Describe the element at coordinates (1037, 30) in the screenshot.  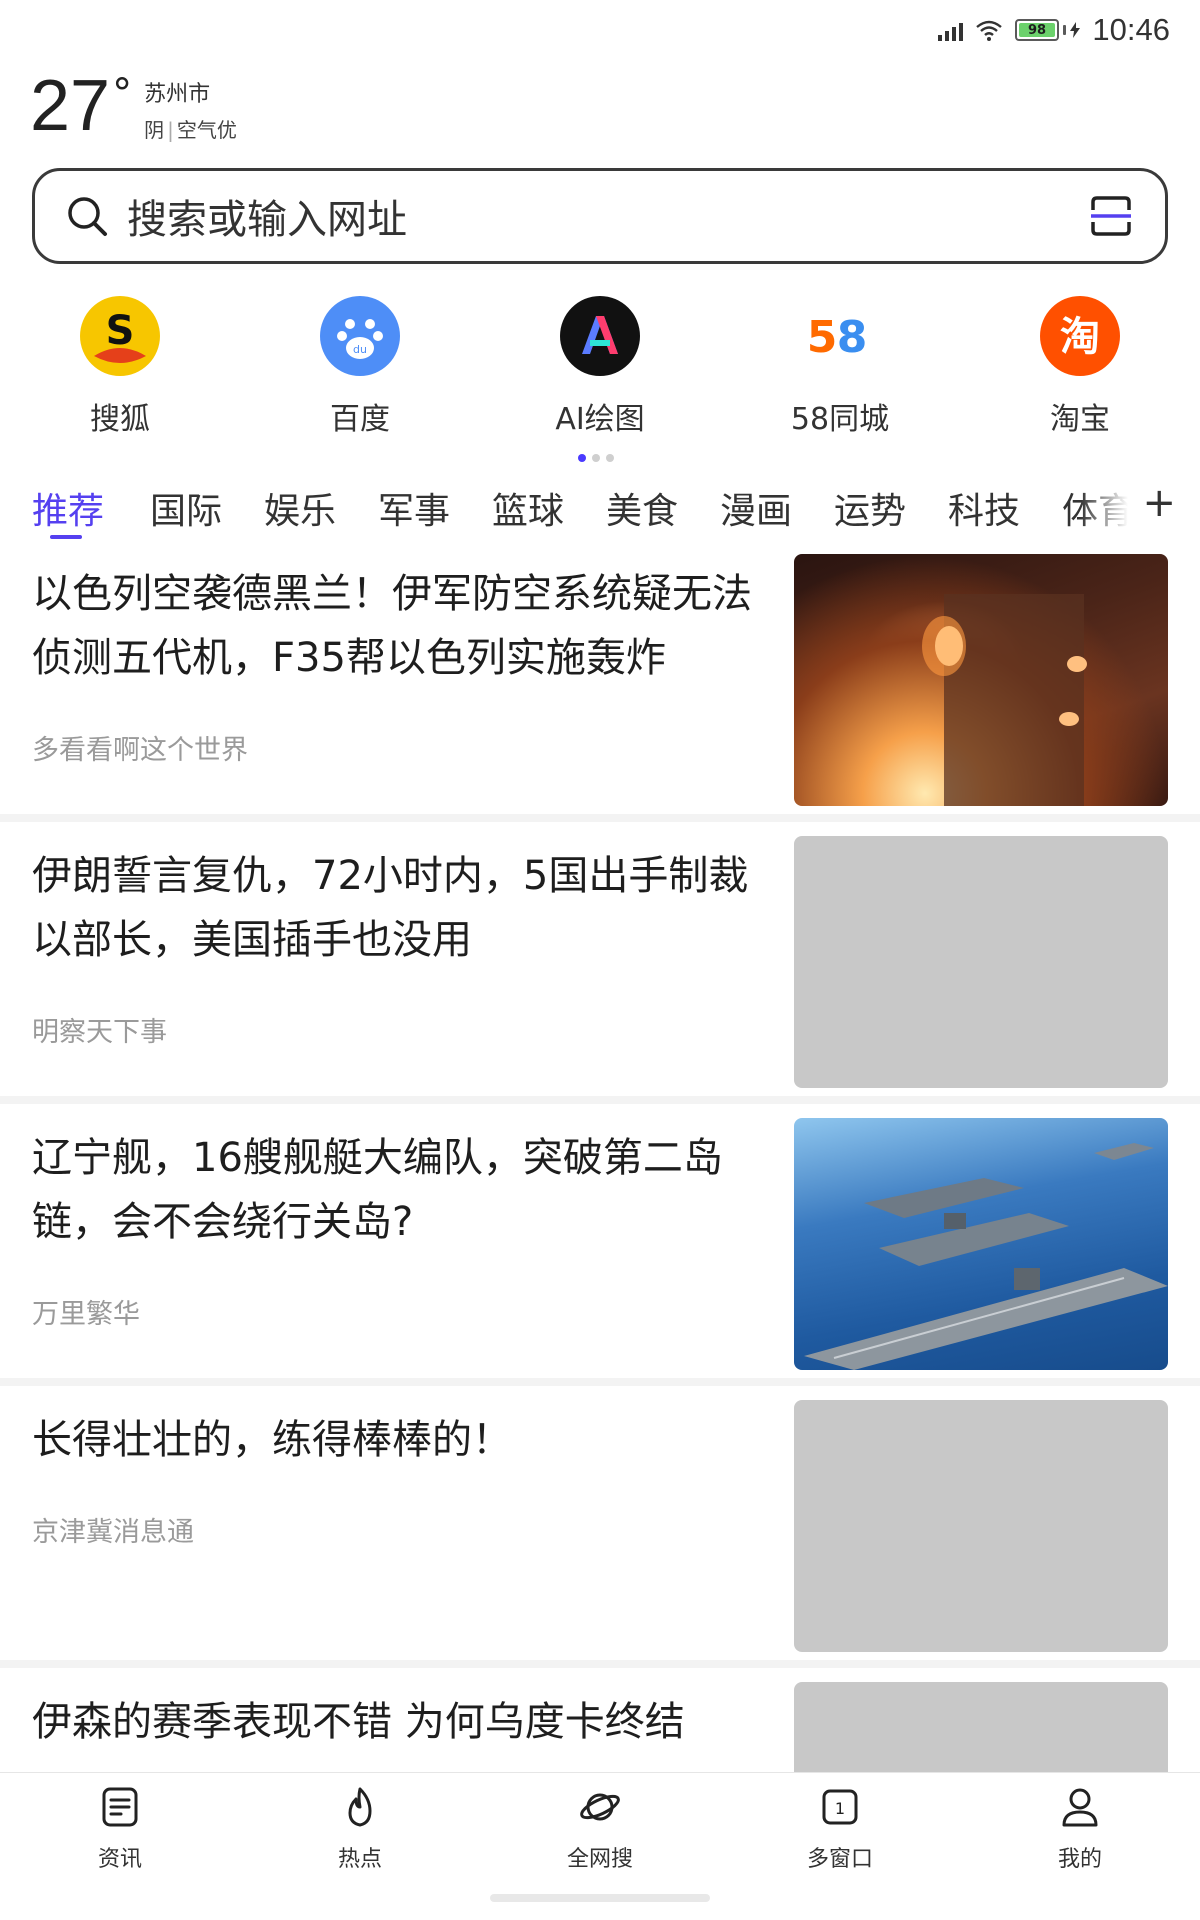
I see `battery-level: 98` at that location.